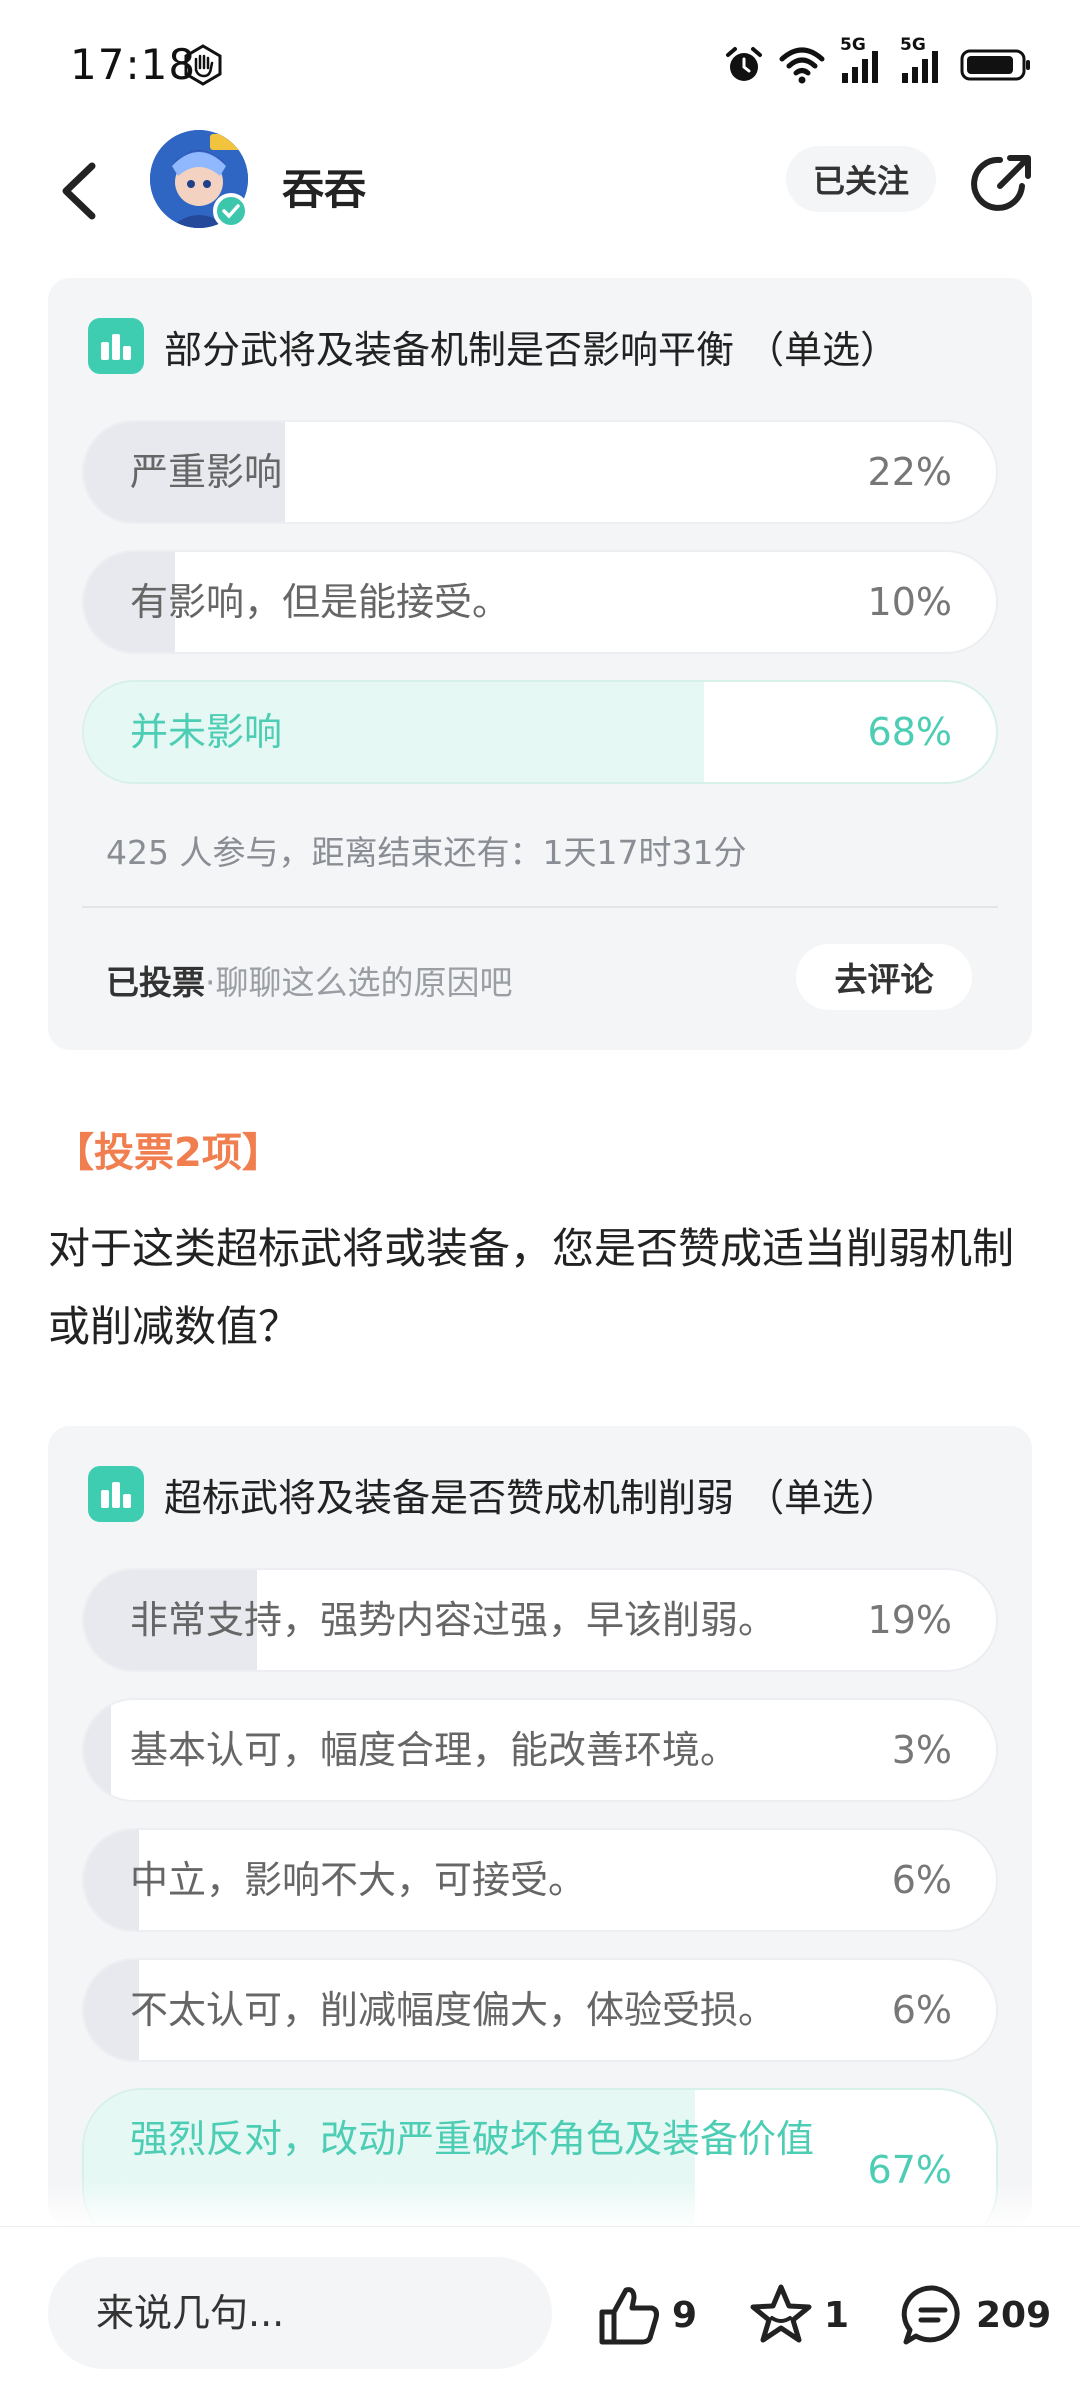 The height and width of the screenshot is (2399, 1080). I want to click on like-count: 9, so click(685, 2315).